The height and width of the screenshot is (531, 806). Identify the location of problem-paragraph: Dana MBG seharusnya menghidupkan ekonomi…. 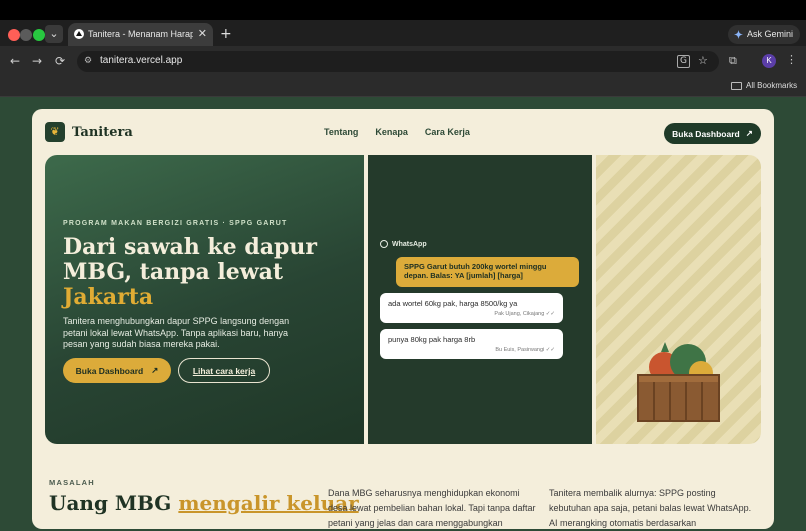
(432, 508).